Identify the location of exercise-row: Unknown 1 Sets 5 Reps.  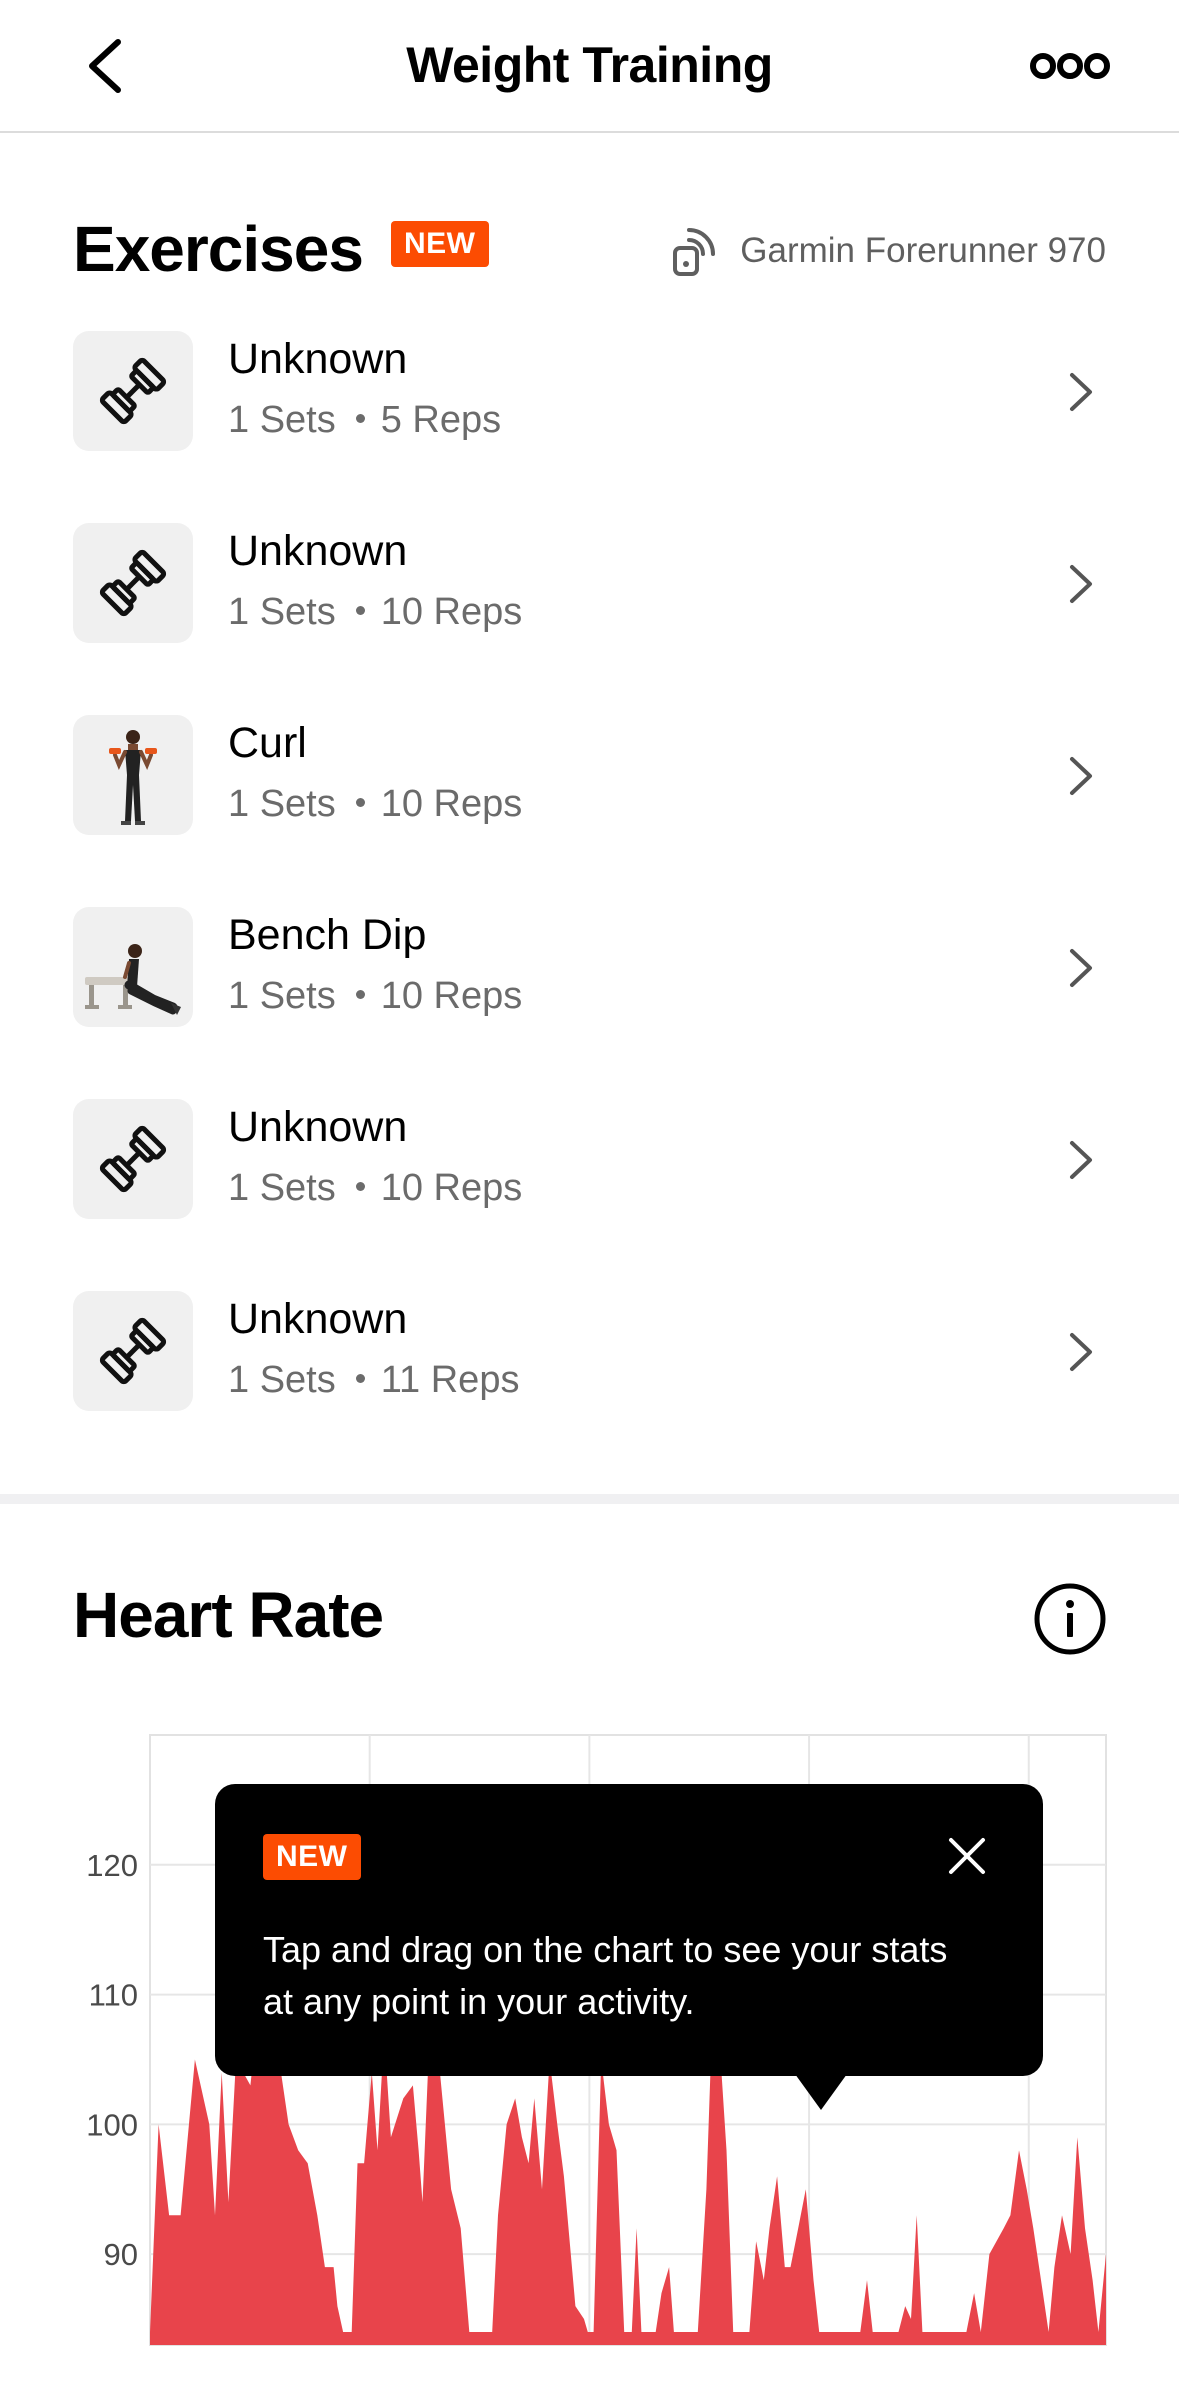
(589, 392).